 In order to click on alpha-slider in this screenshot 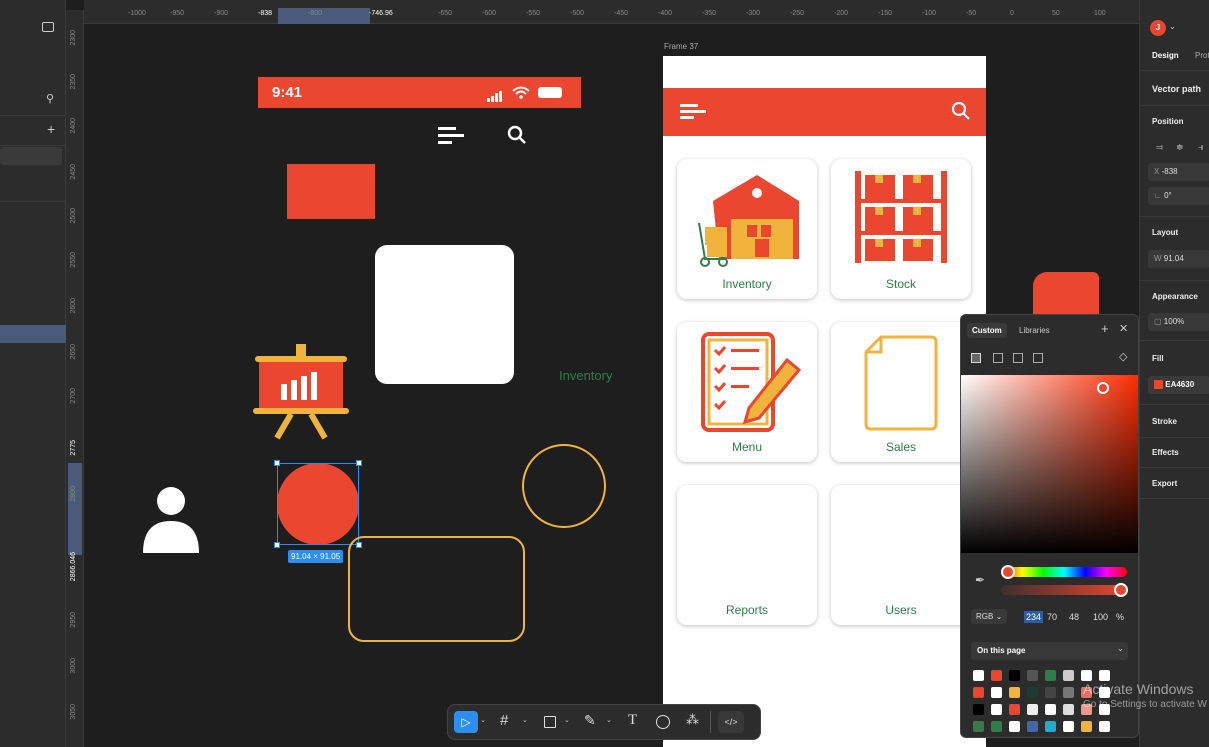, I will do `click(1064, 590)`.